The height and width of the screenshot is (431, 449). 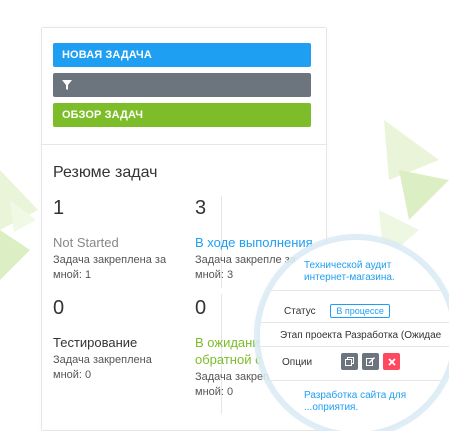 What do you see at coordinates (311, 335) in the screenshot?
I see `stage-label: Этап проекта` at bounding box center [311, 335].